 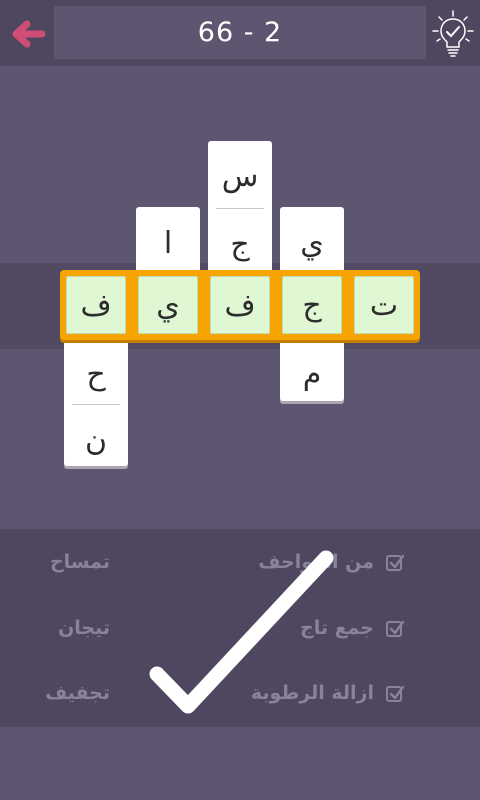 What do you see at coordinates (384, 305) in the screenshot?
I see `row-cell-5: ت` at bounding box center [384, 305].